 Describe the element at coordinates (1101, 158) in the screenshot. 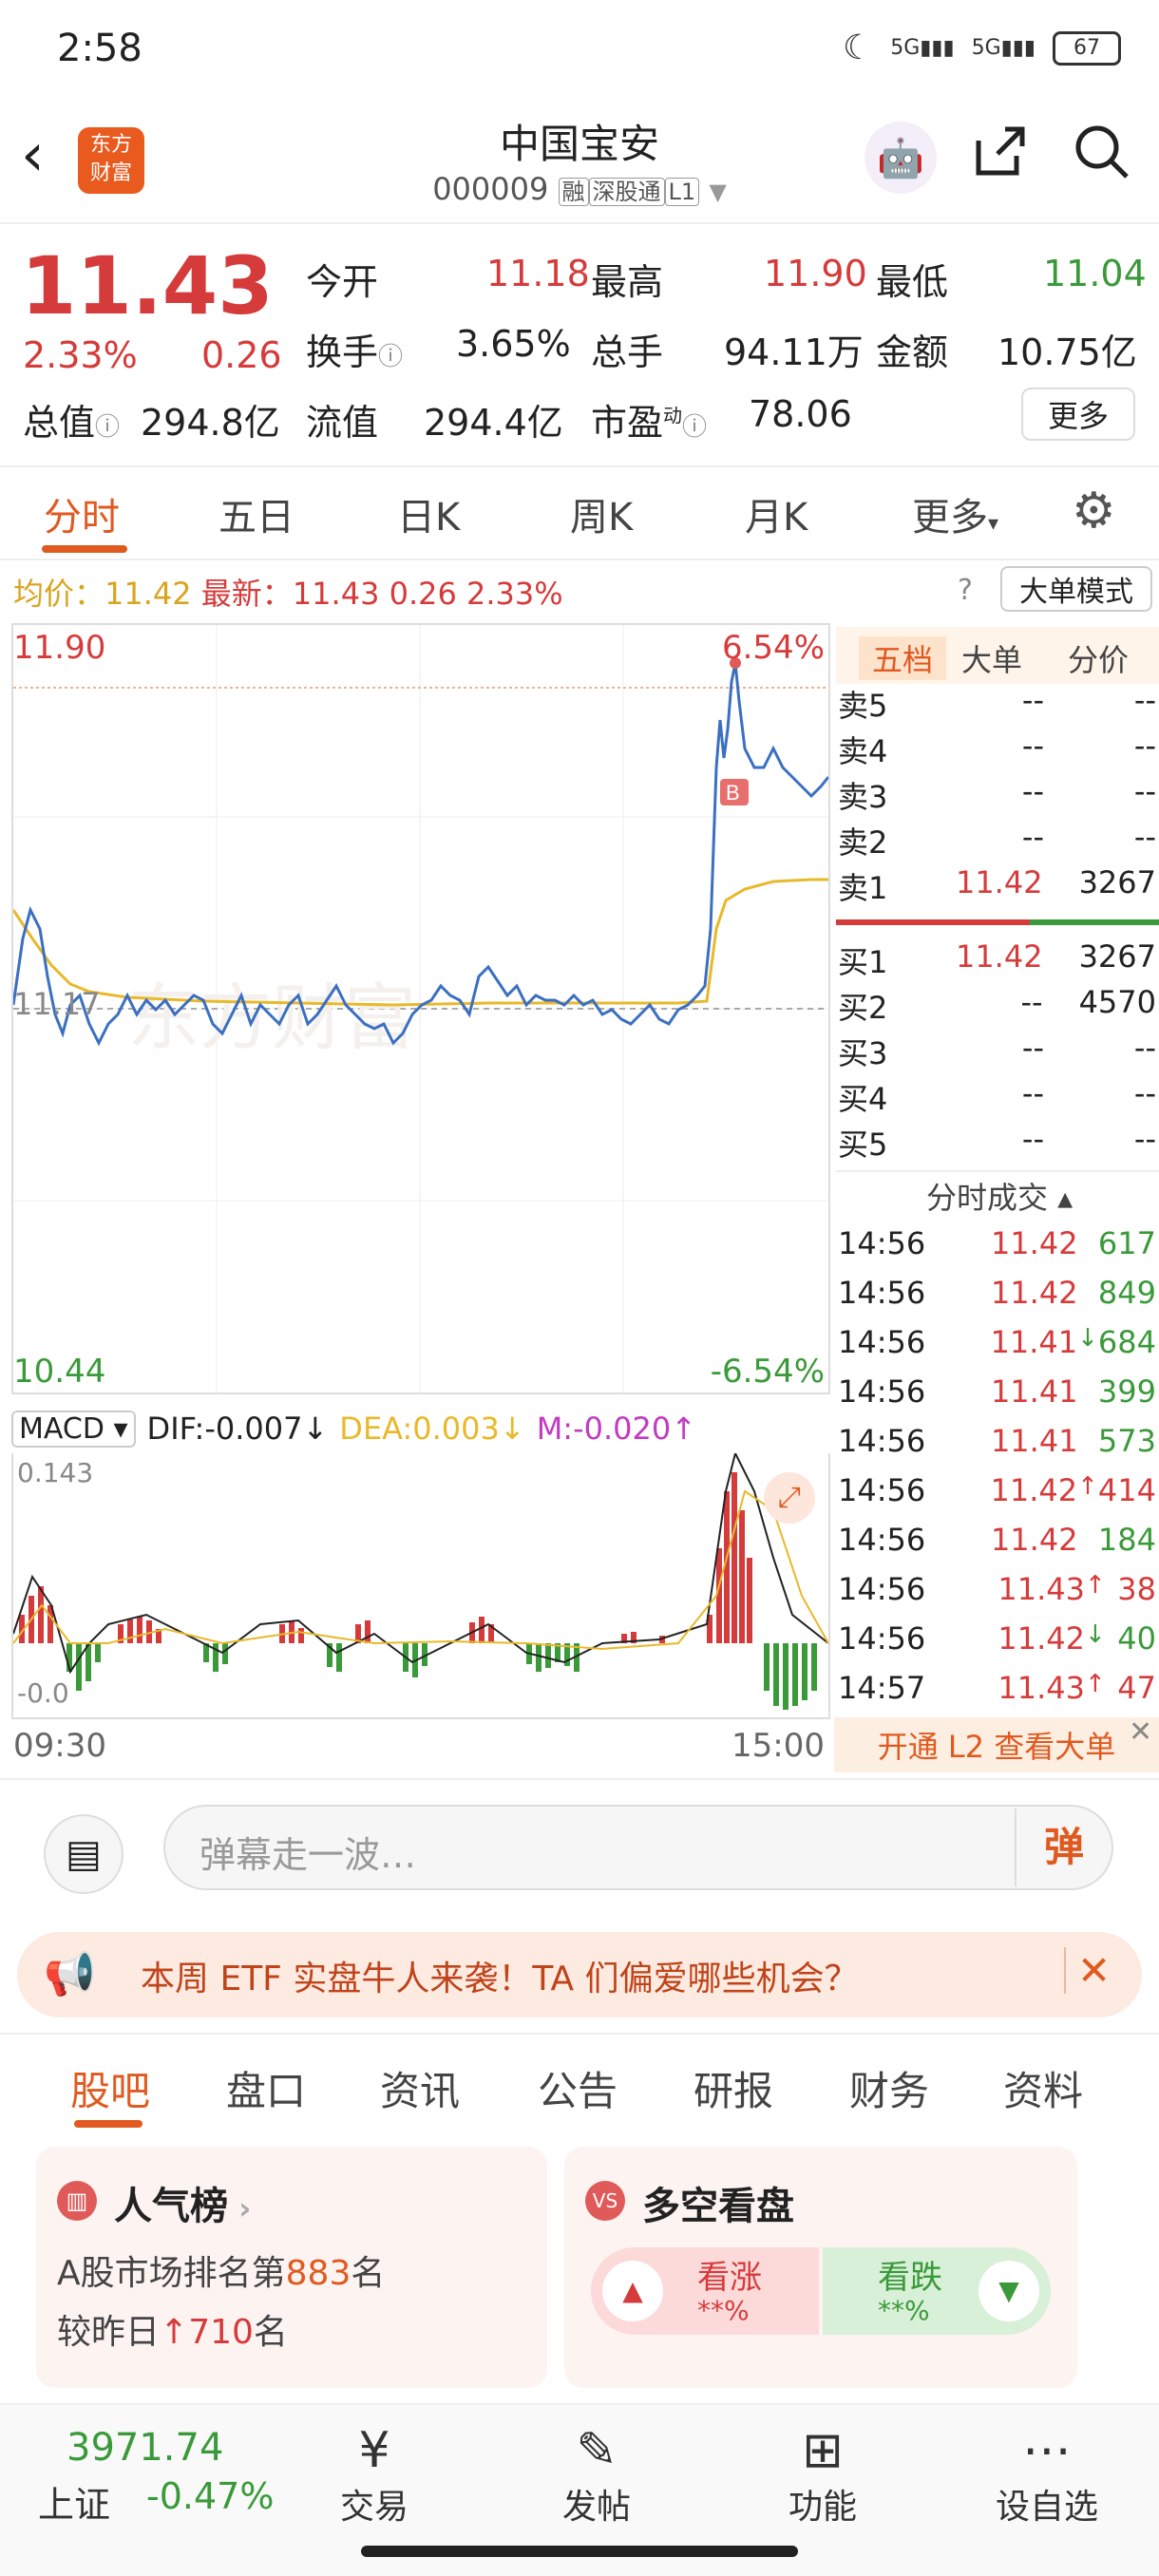

I see `search-icon` at that location.